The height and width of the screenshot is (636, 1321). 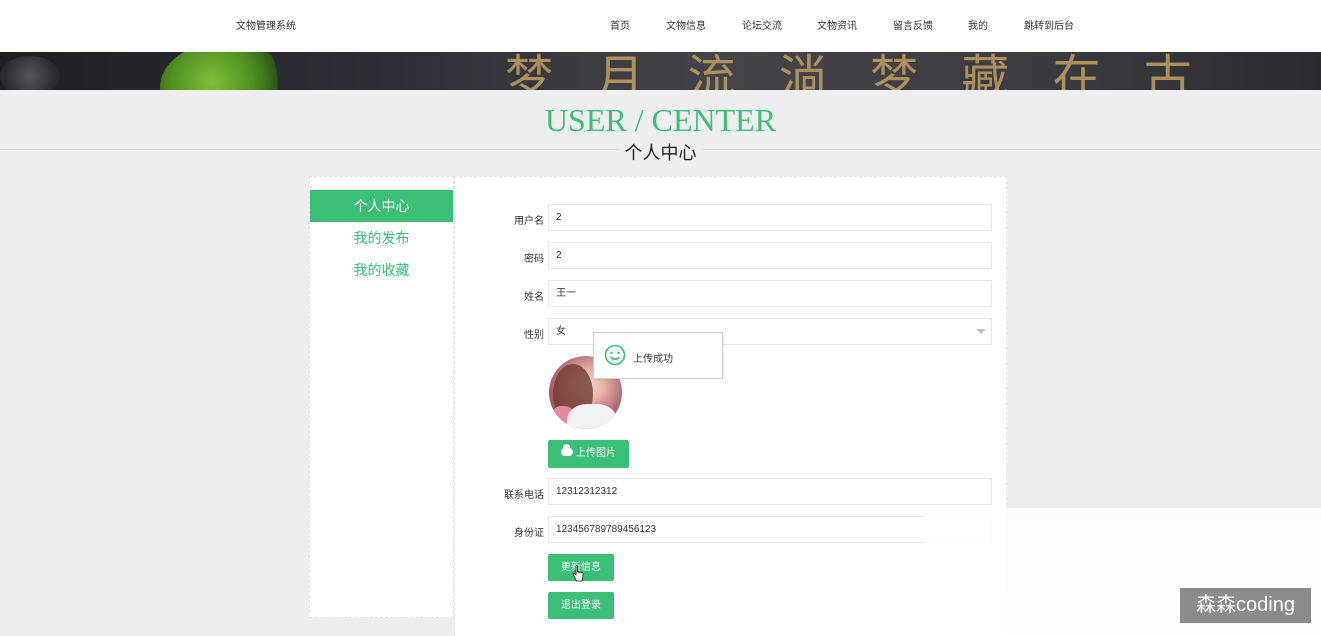 I want to click on sidebar-item-user-center: 个人中心, so click(x=381, y=206).